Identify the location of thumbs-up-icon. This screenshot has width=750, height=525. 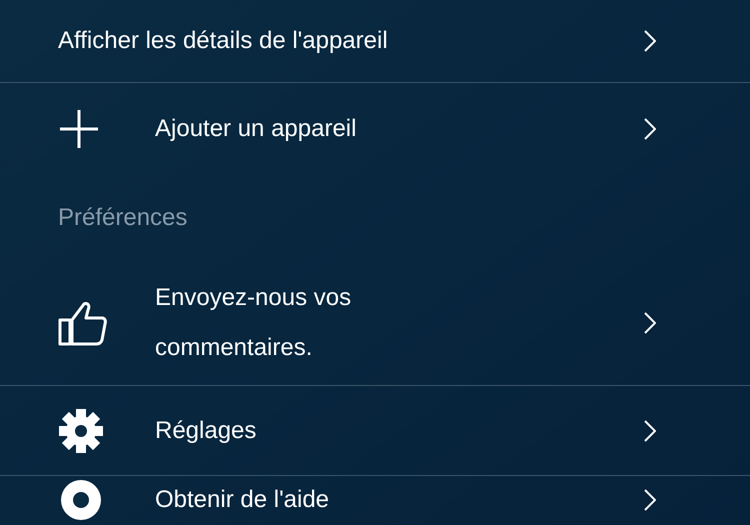
(83, 323).